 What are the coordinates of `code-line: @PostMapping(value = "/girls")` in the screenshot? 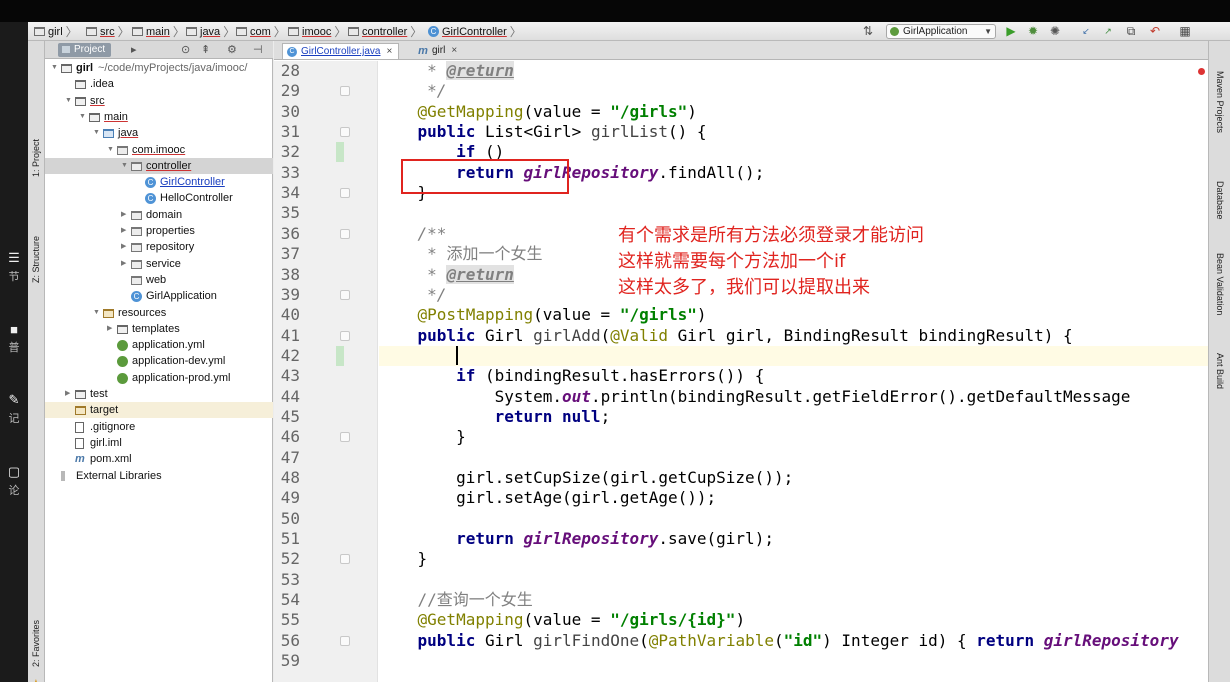 It's located at (793, 315).